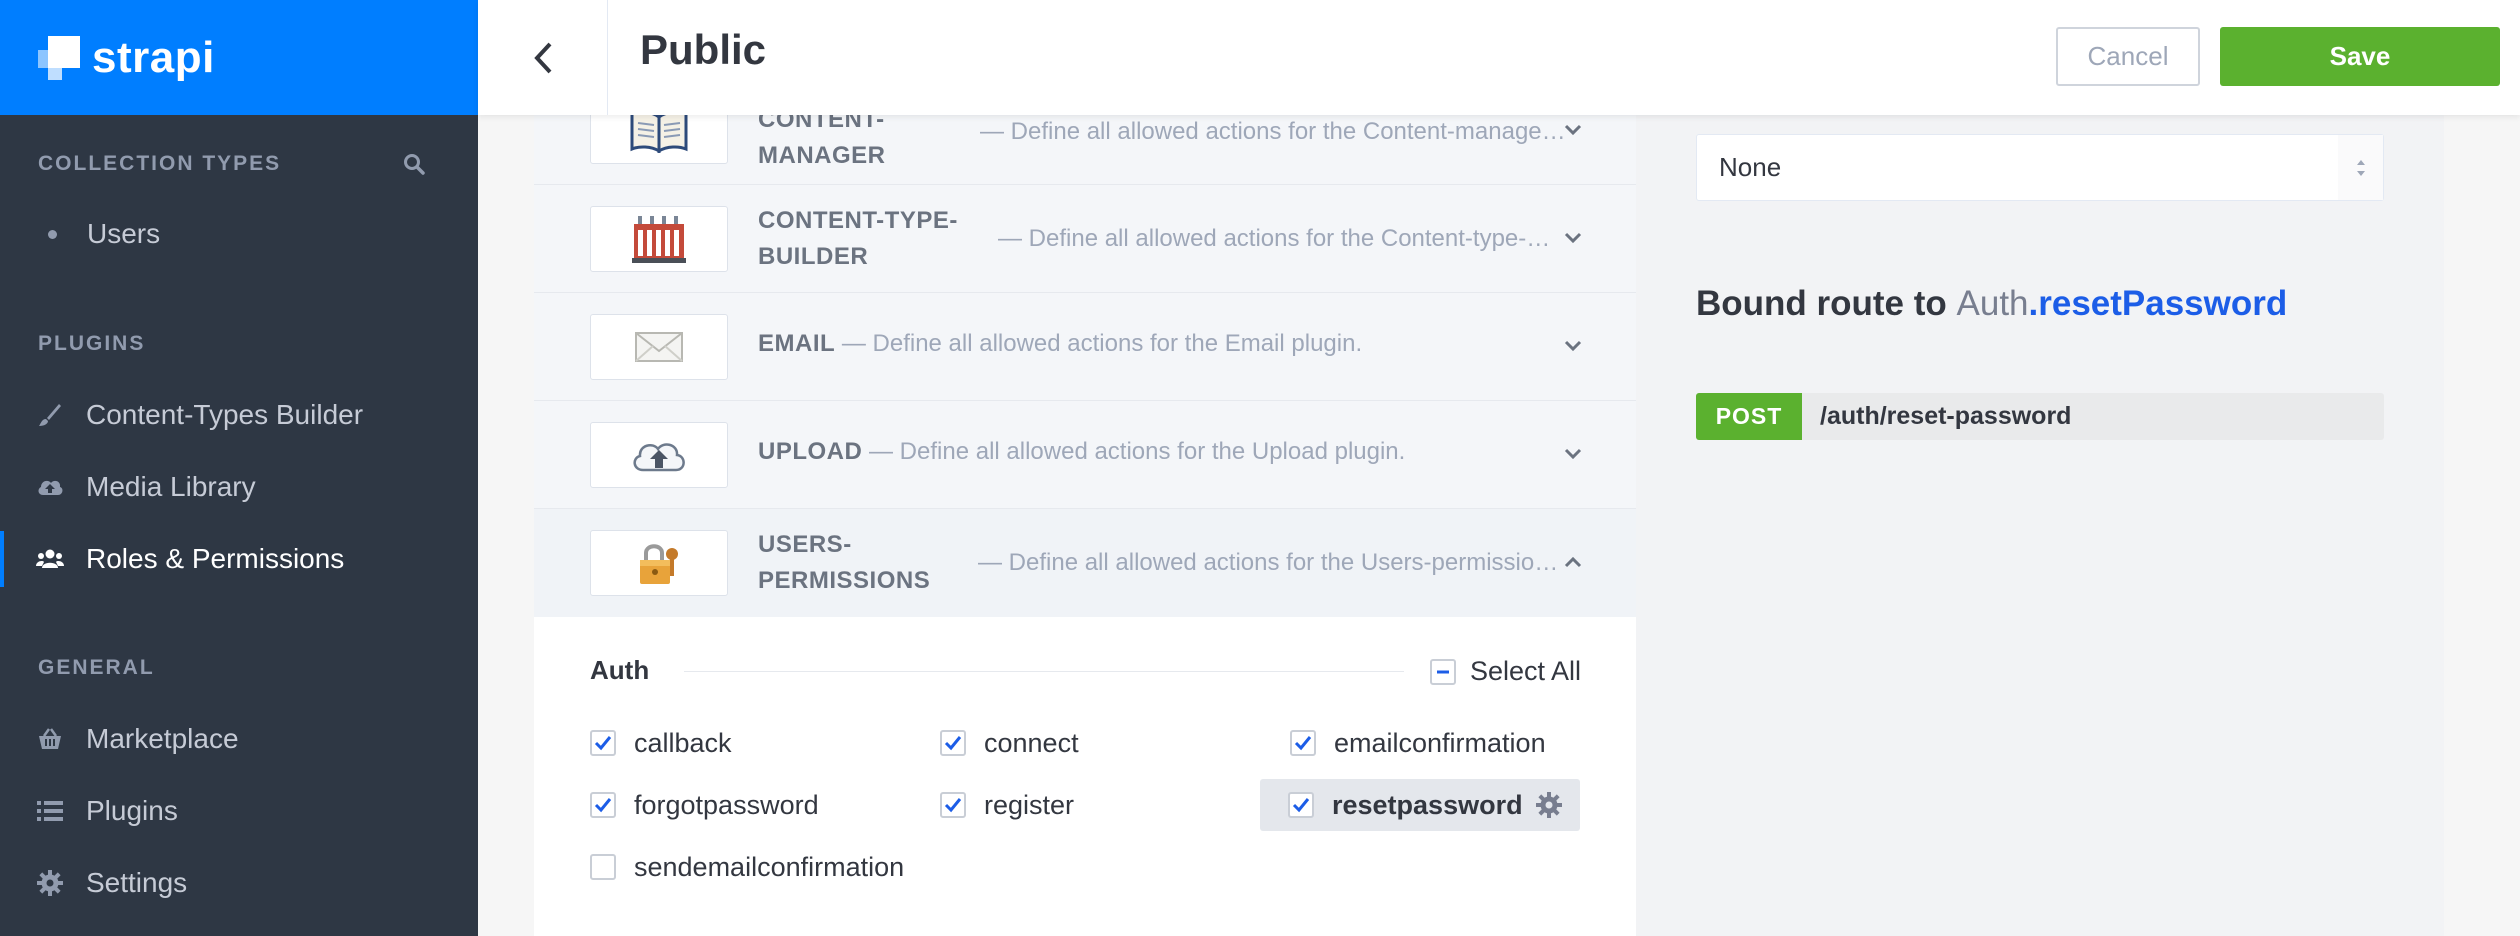 The height and width of the screenshot is (936, 2520). What do you see at coordinates (239, 883) in the screenshot?
I see `sidebar-item-settings: Settings` at bounding box center [239, 883].